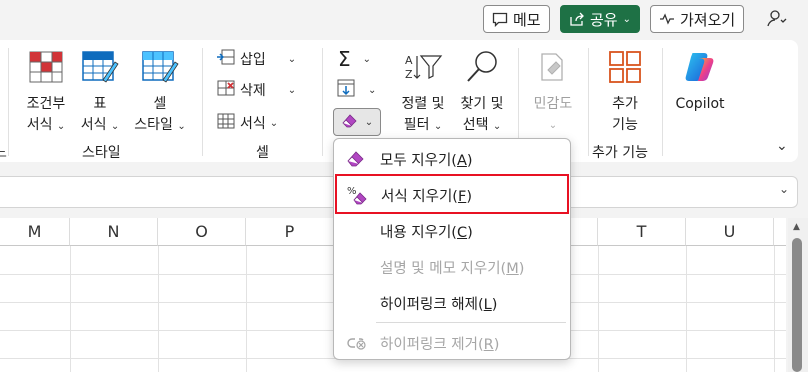  Describe the element at coordinates (553, 104) in the screenshot. I see `sensitivity-label: 민감도` at that location.